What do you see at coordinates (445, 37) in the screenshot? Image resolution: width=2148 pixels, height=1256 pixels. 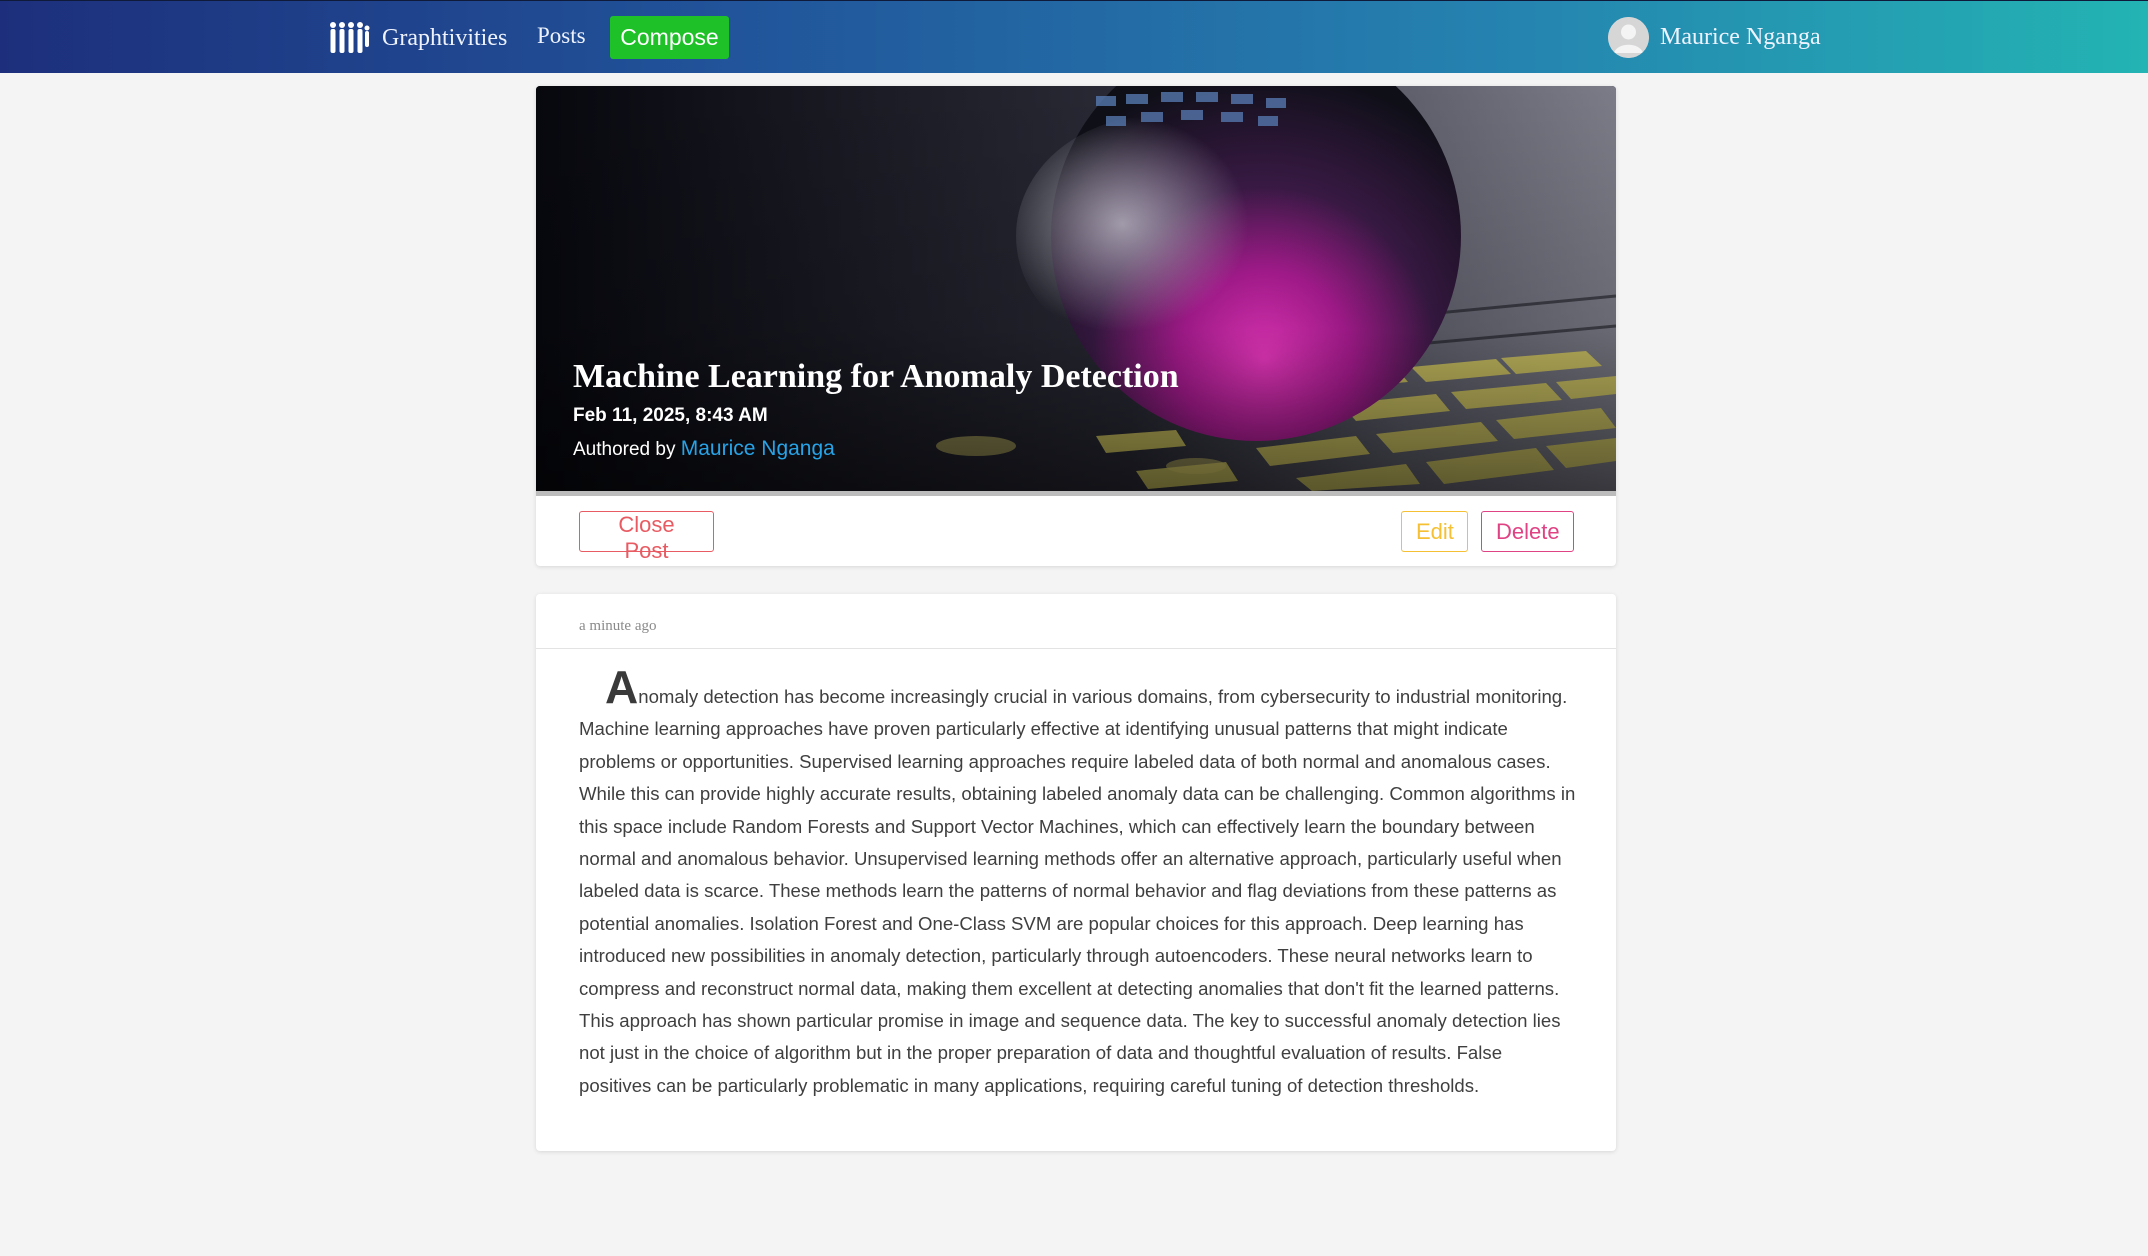 I see `brand-name: Graphtivities` at bounding box center [445, 37].